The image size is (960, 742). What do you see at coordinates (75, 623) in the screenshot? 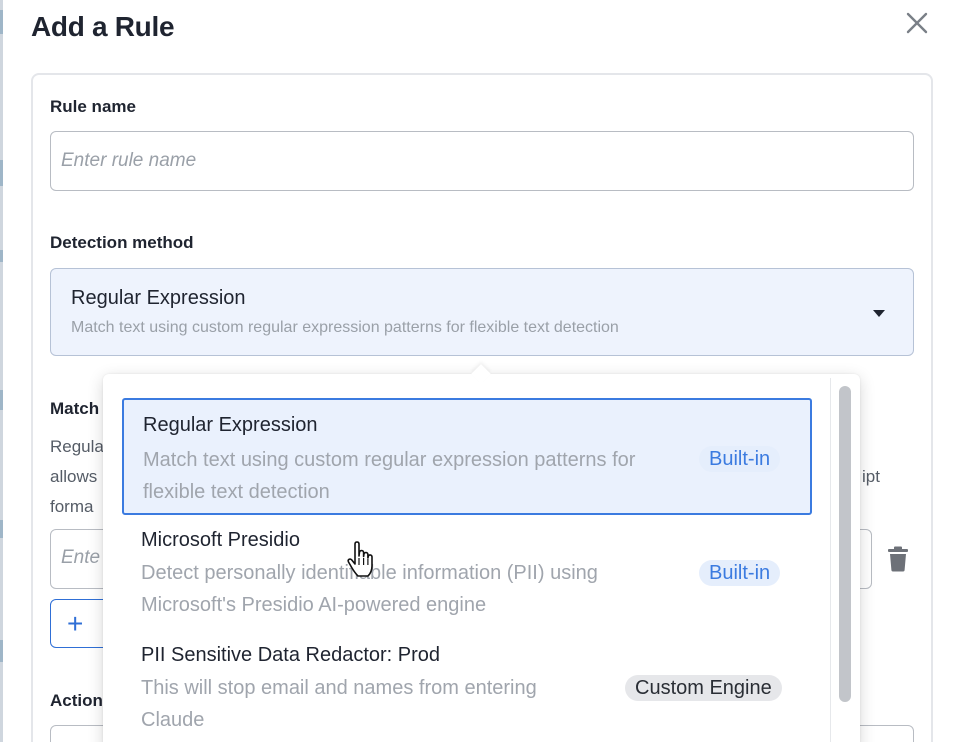
I see `plus-icon: +` at bounding box center [75, 623].